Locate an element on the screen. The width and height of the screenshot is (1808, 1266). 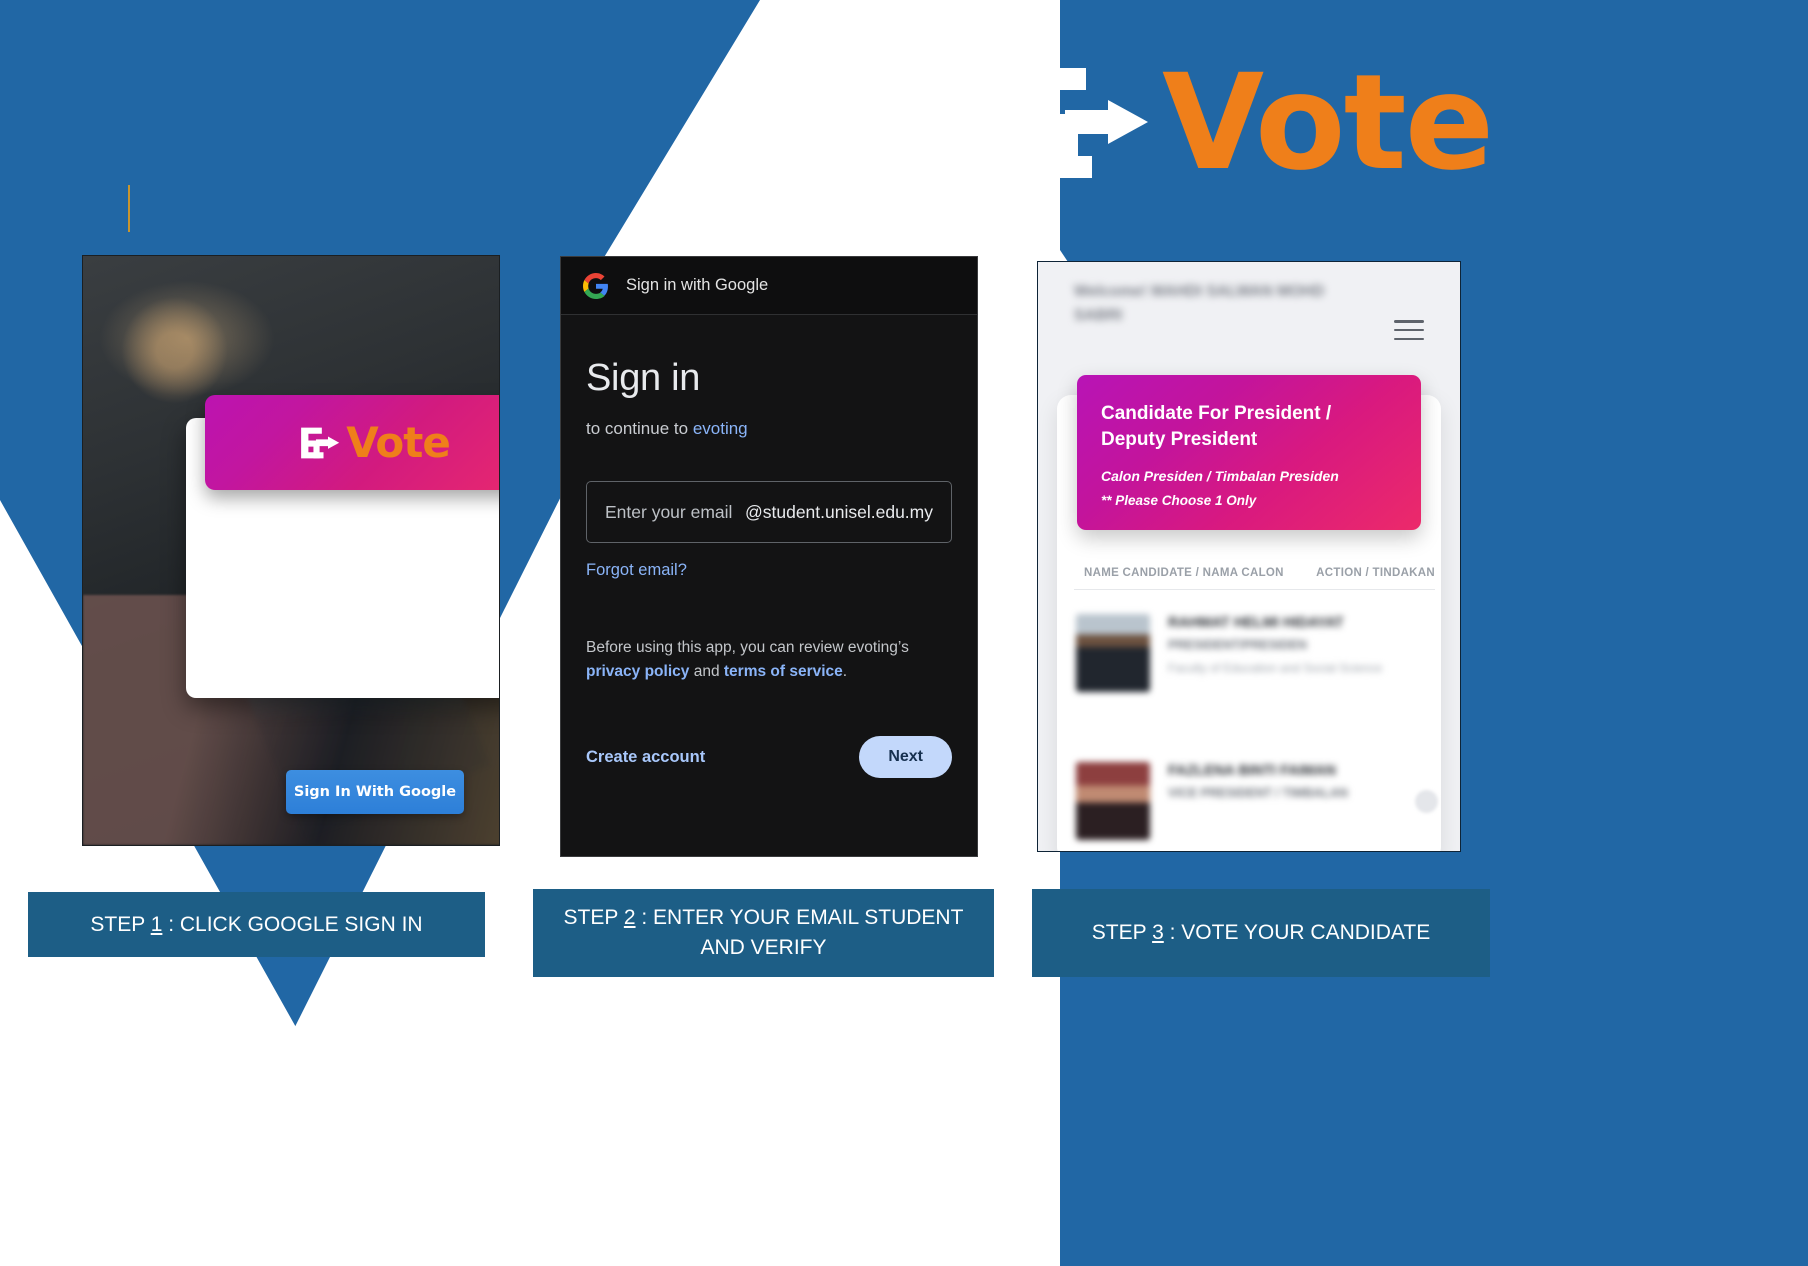
welcome-message: Welcome! MAHDI SALWAN MOHD SABRI is located at coordinates (1199, 304).